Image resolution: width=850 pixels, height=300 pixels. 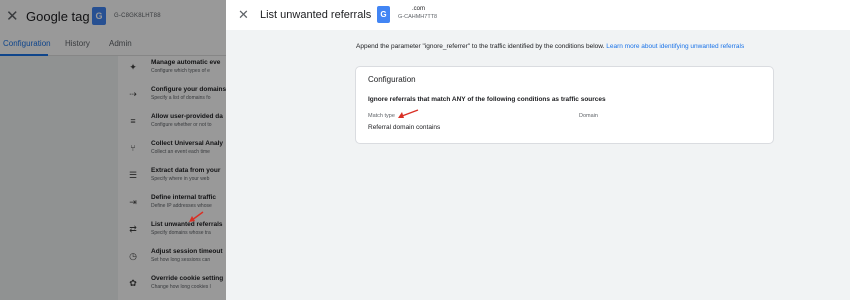 I want to click on site-domain: .com, so click(x=419, y=9).